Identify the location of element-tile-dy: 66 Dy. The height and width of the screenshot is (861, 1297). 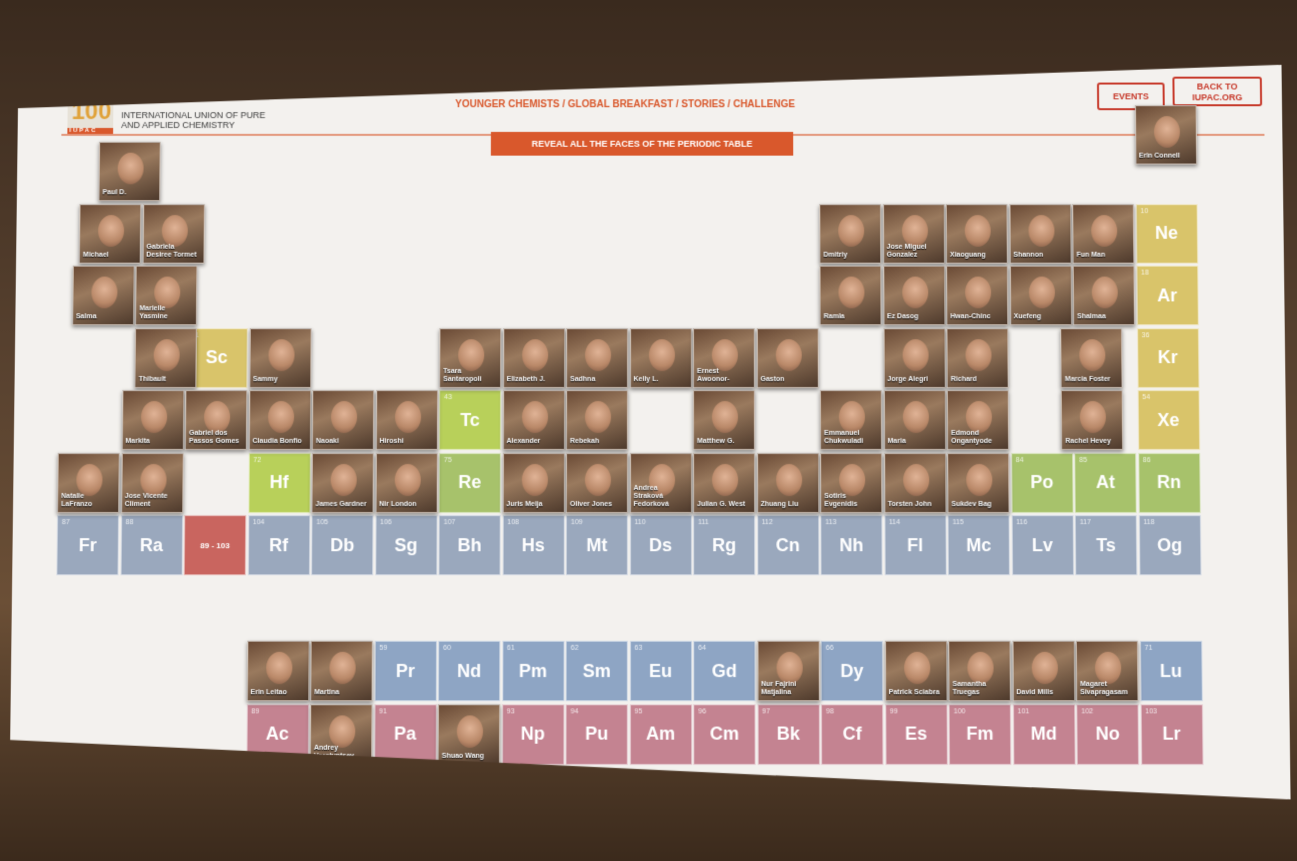
(852, 671).